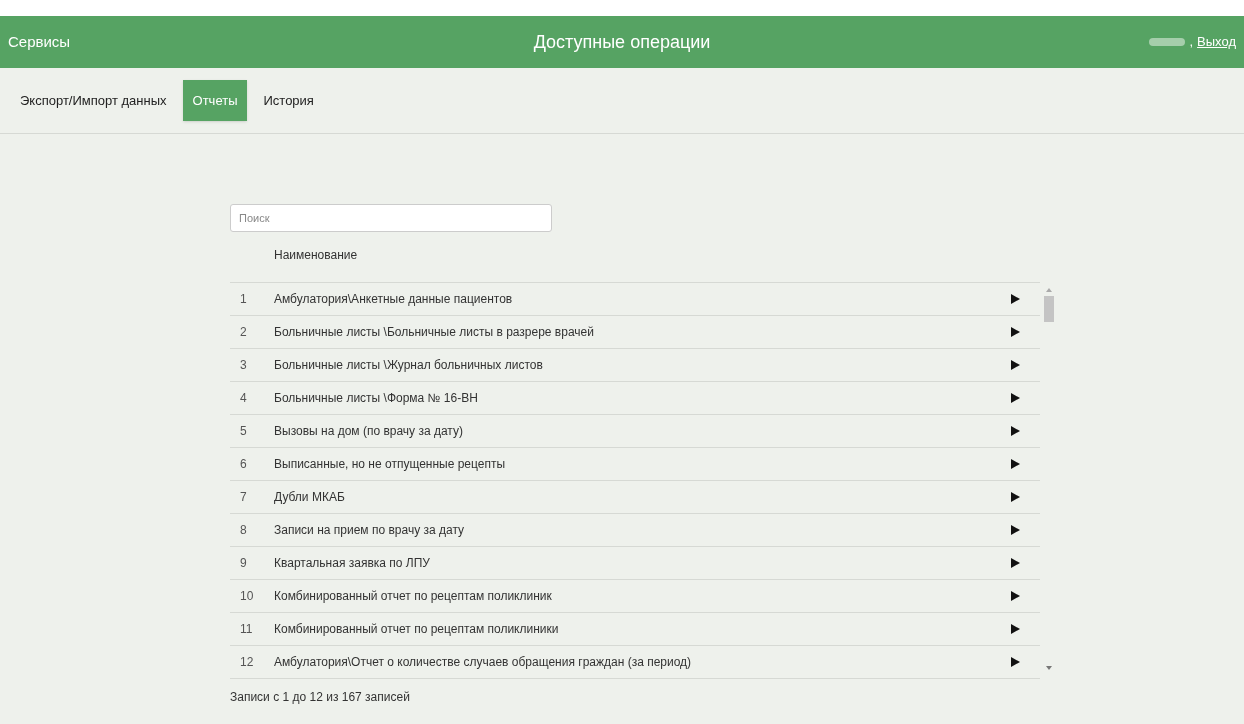  I want to click on report-name: Комбинированный отчет по рецептам поликлиники, so click(642, 629).